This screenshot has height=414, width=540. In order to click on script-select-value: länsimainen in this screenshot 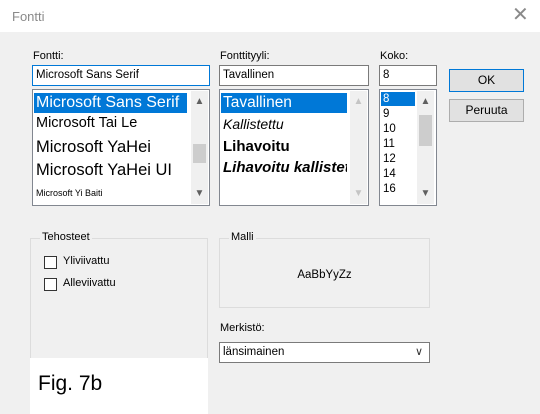, I will do `click(254, 352)`.